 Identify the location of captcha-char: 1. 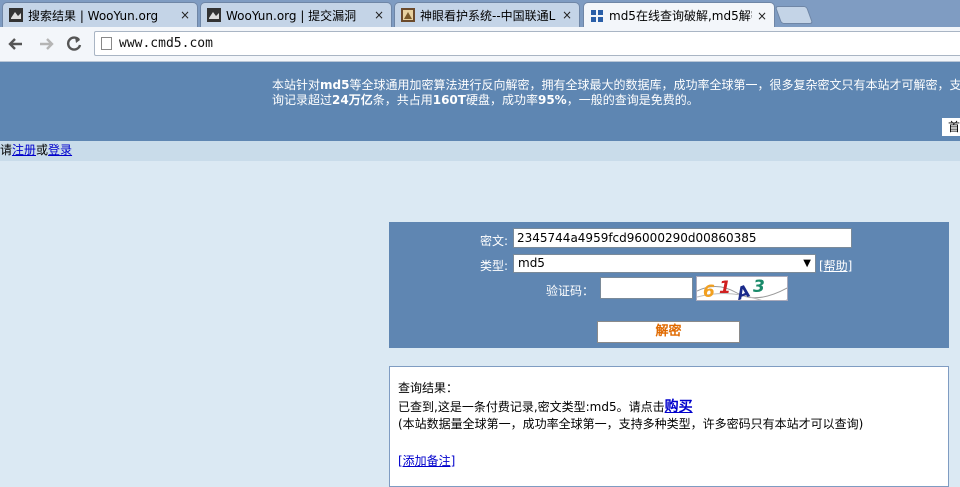
(725, 288).